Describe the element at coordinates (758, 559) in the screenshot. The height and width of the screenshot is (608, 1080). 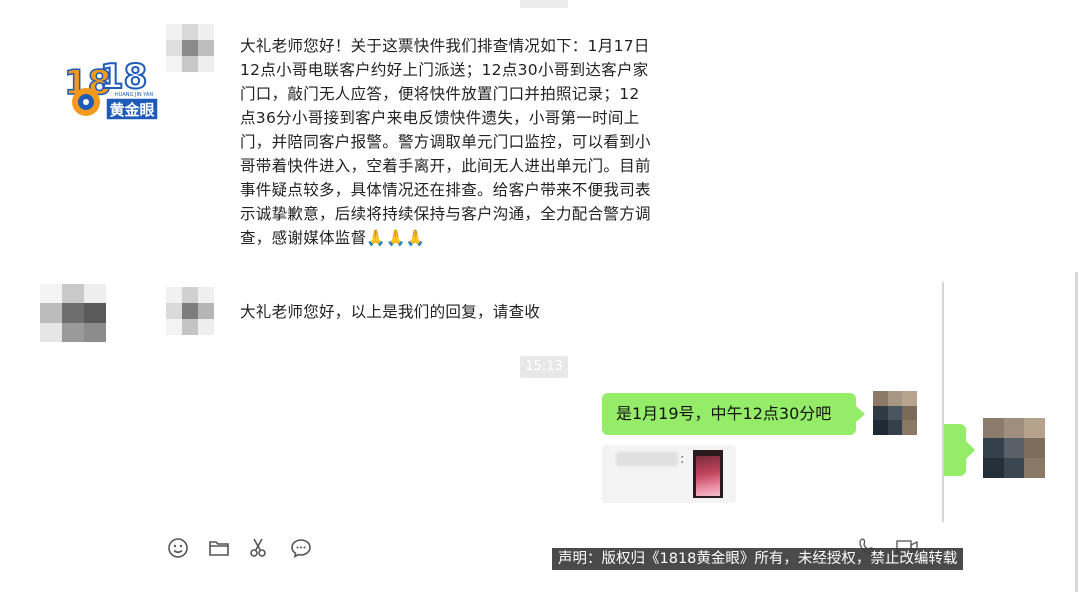
I see `copyright-disclaimer: 声明：版权归《1818黄金眼》所有，未经授权，禁止改编转载` at that location.